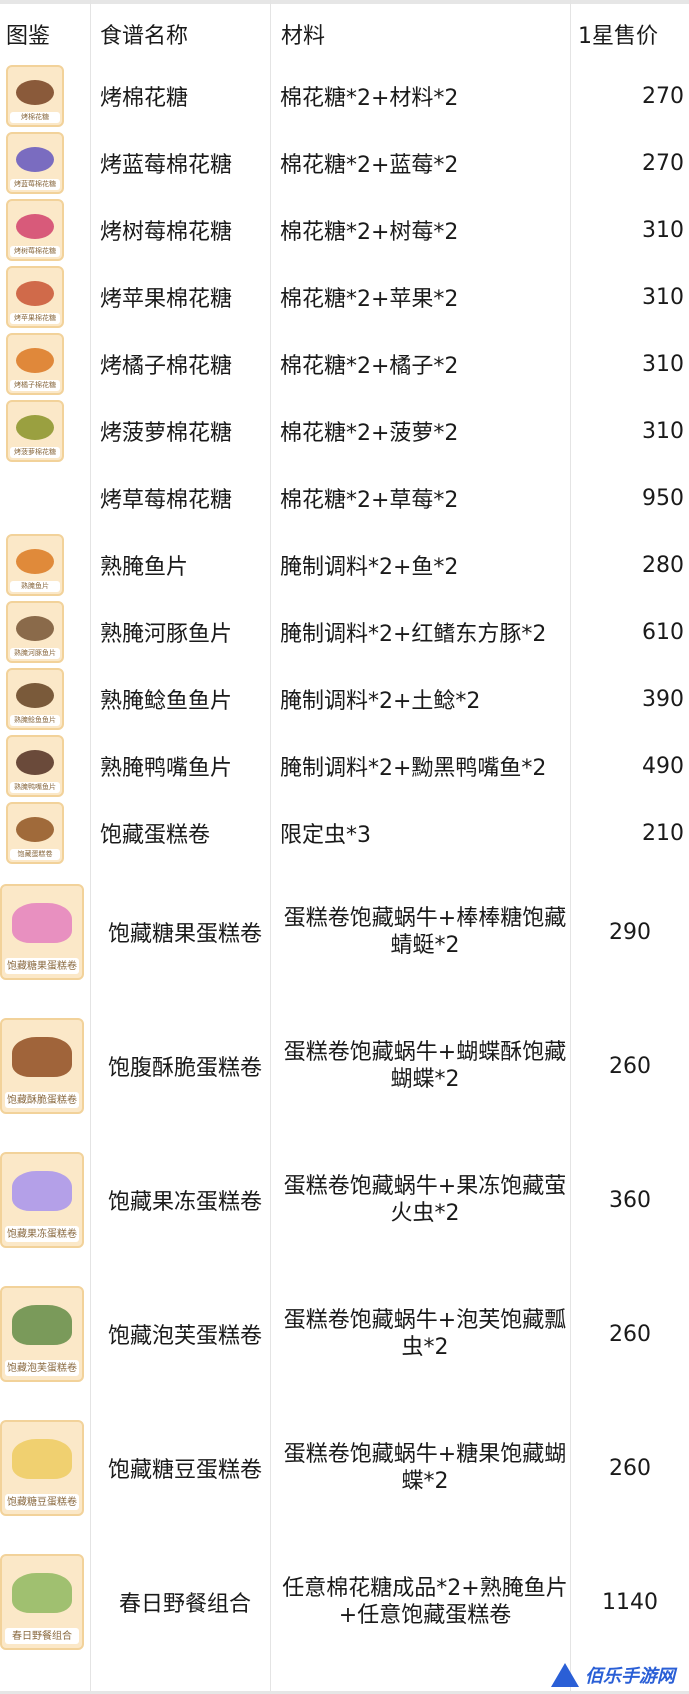 This screenshot has width=689, height=1694. What do you see at coordinates (184, 1604) in the screenshot?
I see `recipe-name: 春日野餐组合` at bounding box center [184, 1604].